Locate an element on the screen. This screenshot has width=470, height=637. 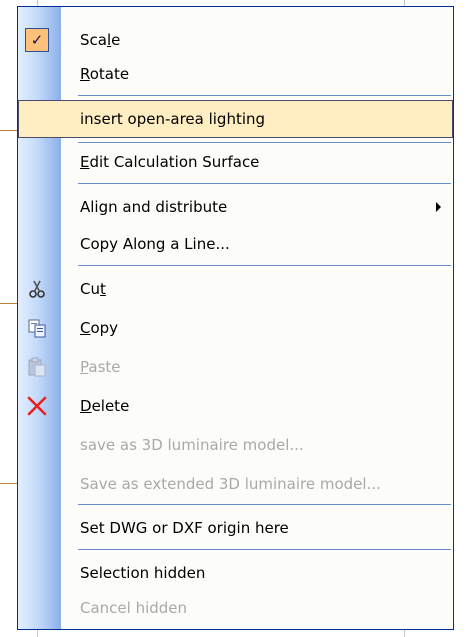
paste-icon is located at coordinates (37, 367).